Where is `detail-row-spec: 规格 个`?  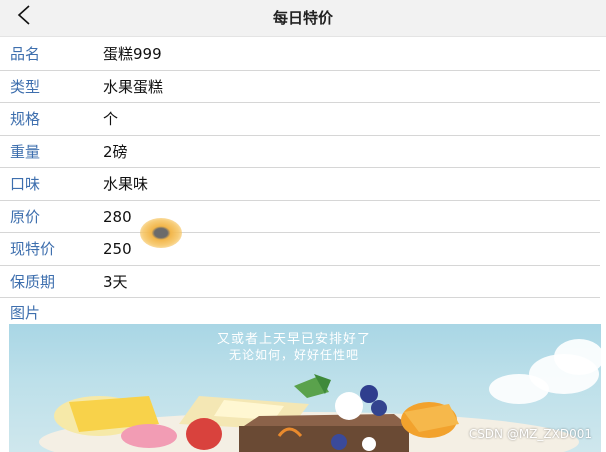 detail-row-spec: 规格 个 is located at coordinates (300, 119).